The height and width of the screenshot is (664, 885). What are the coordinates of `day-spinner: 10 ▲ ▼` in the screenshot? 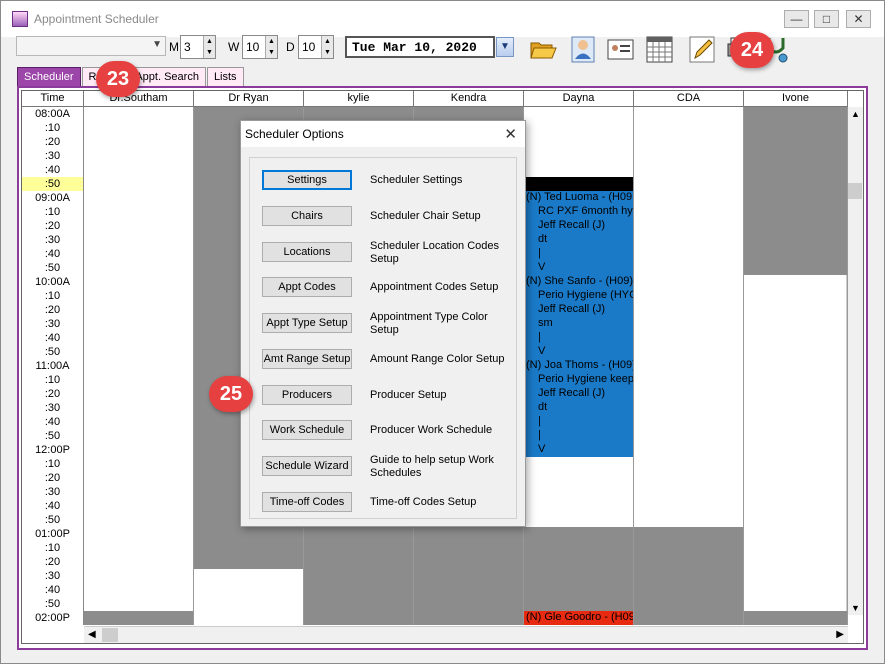 It's located at (316, 47).